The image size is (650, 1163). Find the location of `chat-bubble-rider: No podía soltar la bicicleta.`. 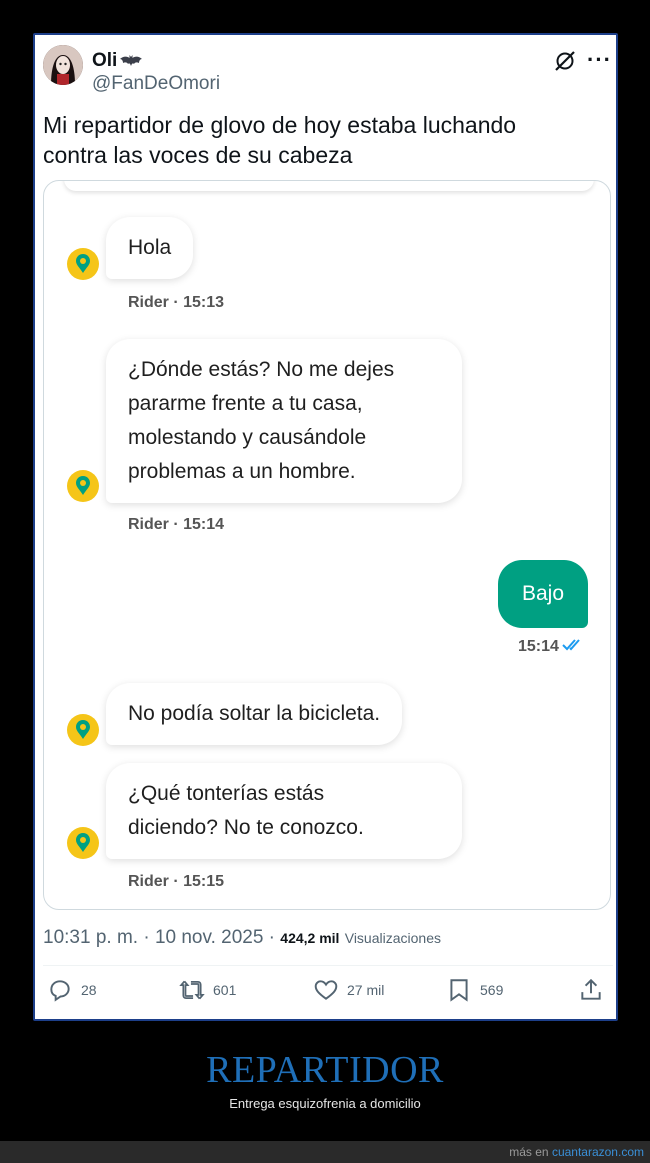

chat-bubble-rider: No podía soltar la bicicleta. is located at coordinates (254, 714).